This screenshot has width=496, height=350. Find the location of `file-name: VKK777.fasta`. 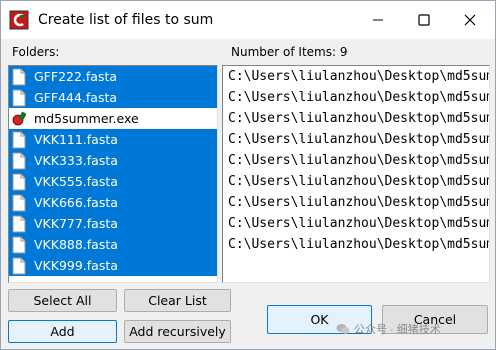

file-name: VKK777.fasta is located at coordinates (76, 223).